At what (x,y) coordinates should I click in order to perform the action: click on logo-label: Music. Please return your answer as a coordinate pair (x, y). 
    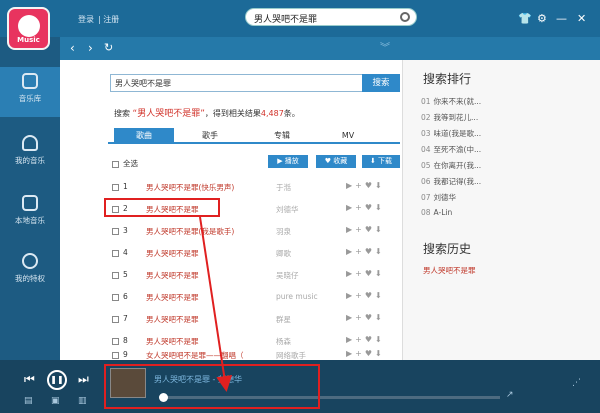
    Looking at the image, I should click on (28, 40).